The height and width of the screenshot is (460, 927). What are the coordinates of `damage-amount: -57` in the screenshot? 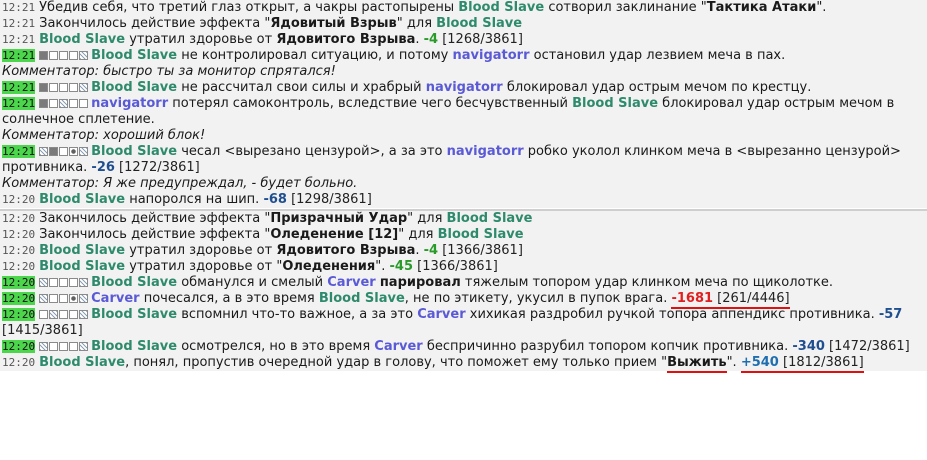 It's located at (890, 314).